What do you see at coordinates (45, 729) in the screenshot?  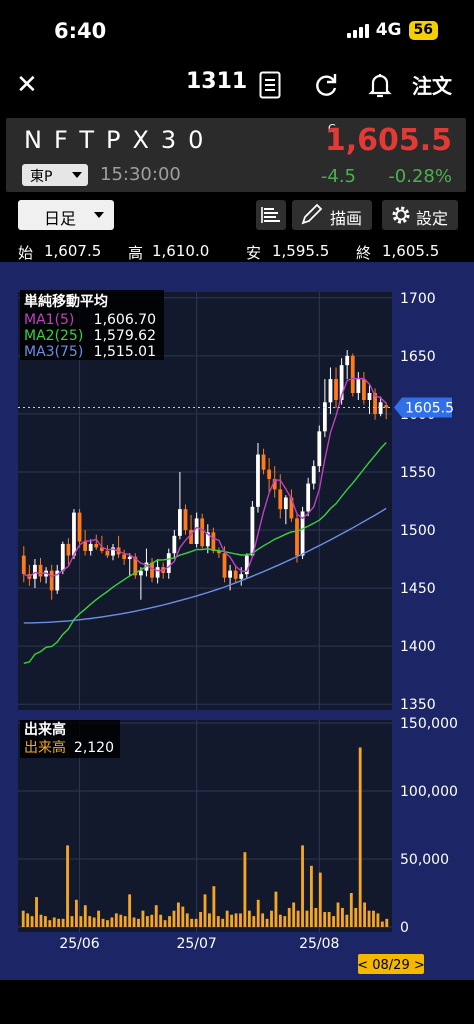 I see `volume-legend-title: 出来高` at bounding box center [45, 729].